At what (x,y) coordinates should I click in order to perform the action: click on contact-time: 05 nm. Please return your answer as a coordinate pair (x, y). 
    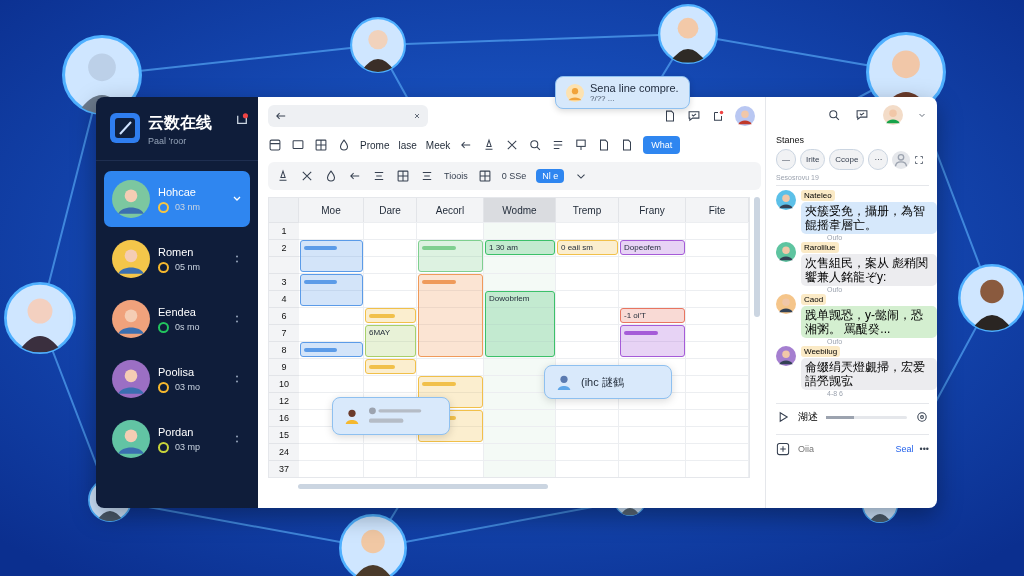
    Looking at the image, I should click on (187, 267).